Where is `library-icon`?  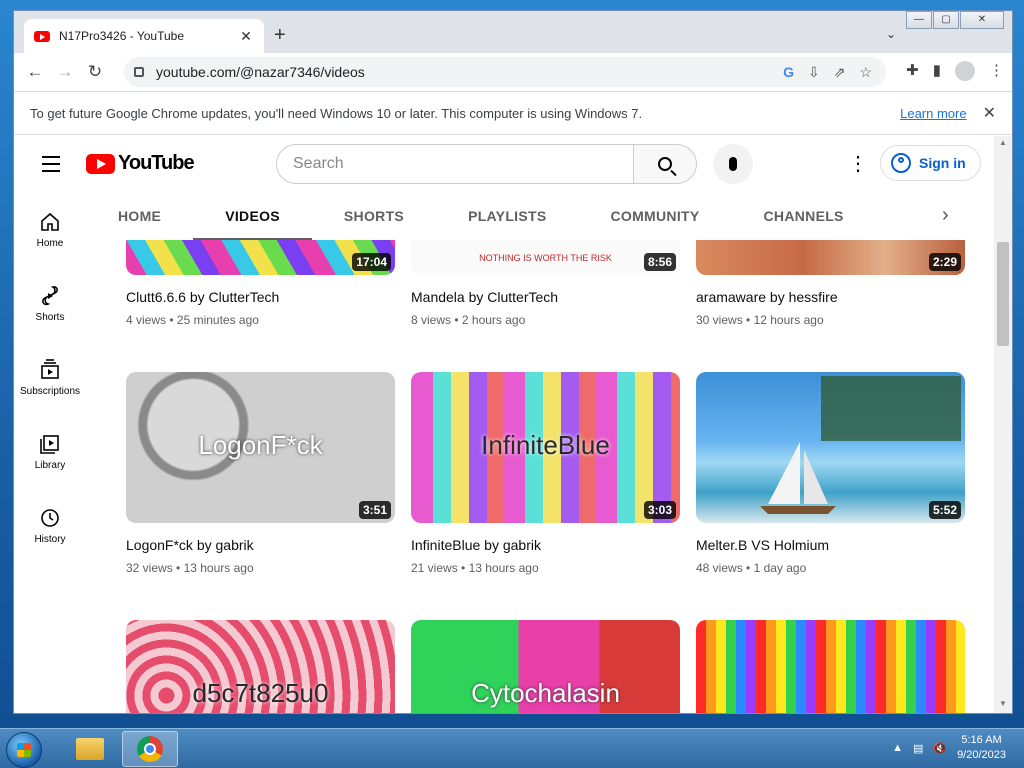
library-icon is located at coordinates (49, 444).